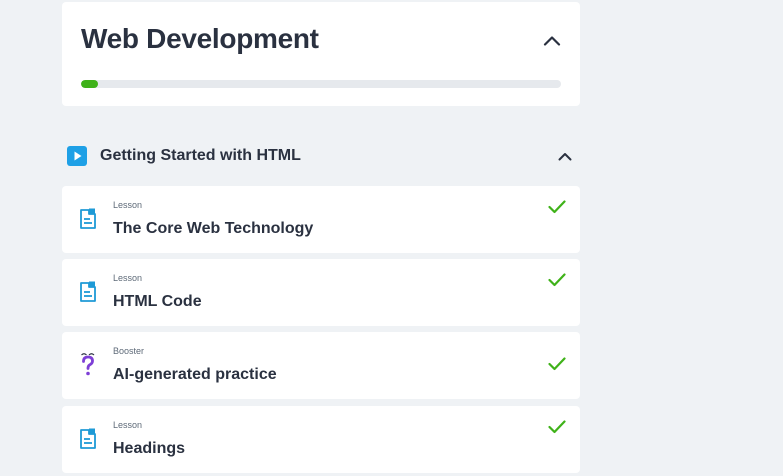 Image resolution: width=783 pixels, height=476 pixels. What do you see at coordinates (321, 439) in the screenshot?
I see `lesson-item: Lesson Headings` at bounding box center [321, 439].